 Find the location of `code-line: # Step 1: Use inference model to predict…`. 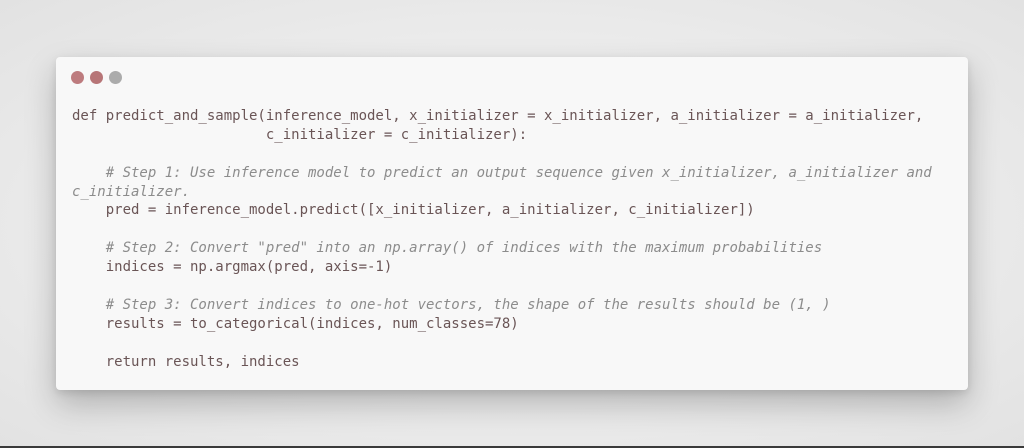

code-line: # Step 1: Use inference model to predict… is located at coordinates (502, 172).